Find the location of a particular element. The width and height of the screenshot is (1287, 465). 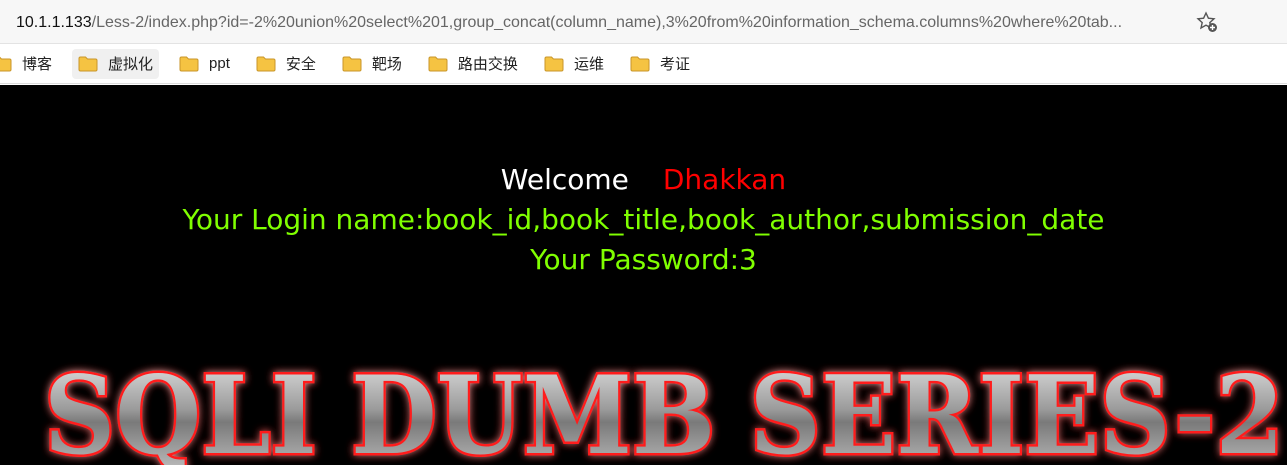

bookmark-label: ppt is located at coordinates (219, 63).